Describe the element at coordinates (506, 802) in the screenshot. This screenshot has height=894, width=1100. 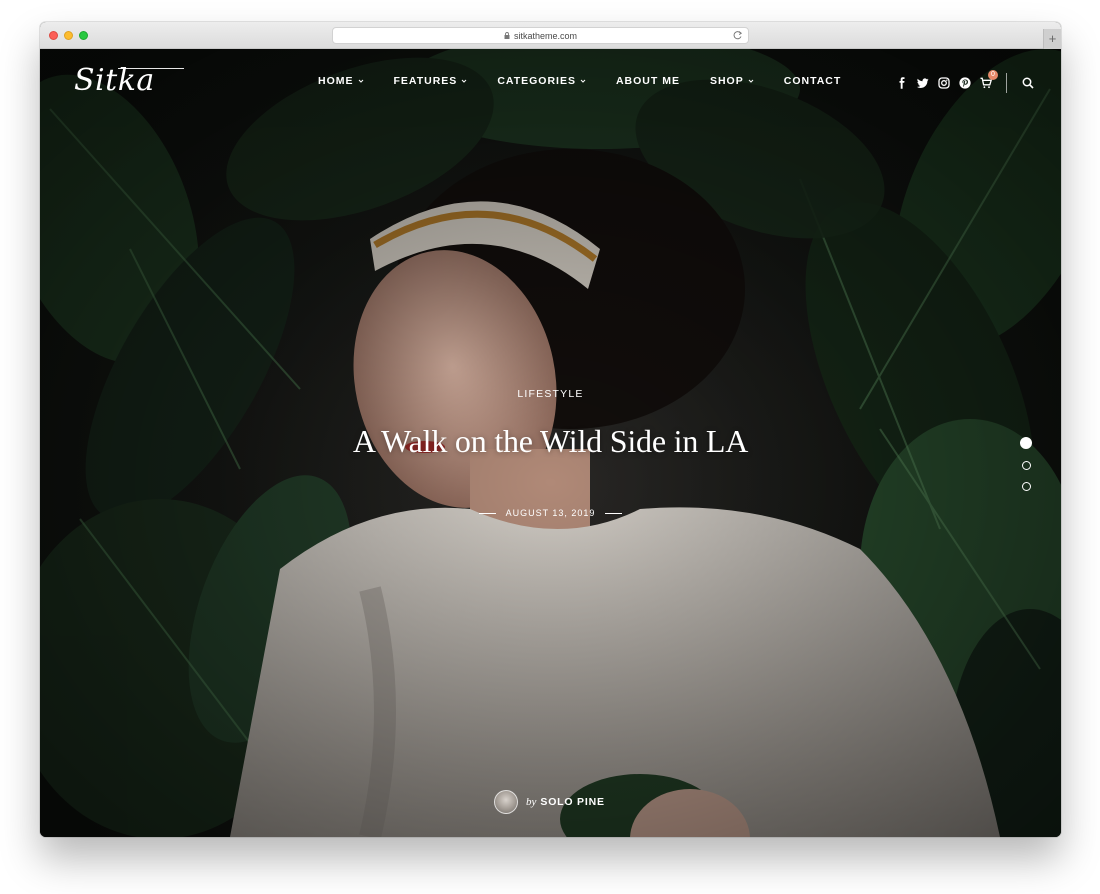
I see `avatar` at that location.